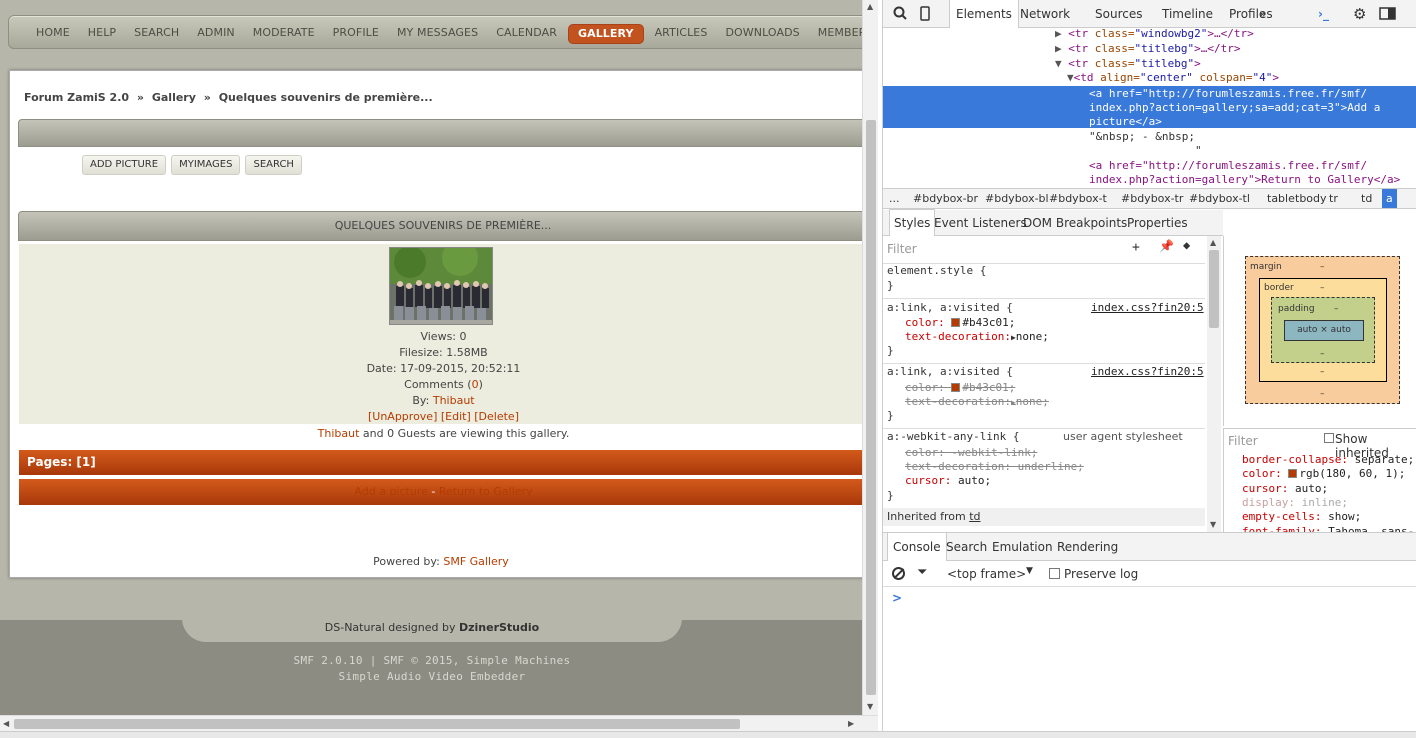  I want to click on nav-item-search: SEARCH, so click(156, 34).